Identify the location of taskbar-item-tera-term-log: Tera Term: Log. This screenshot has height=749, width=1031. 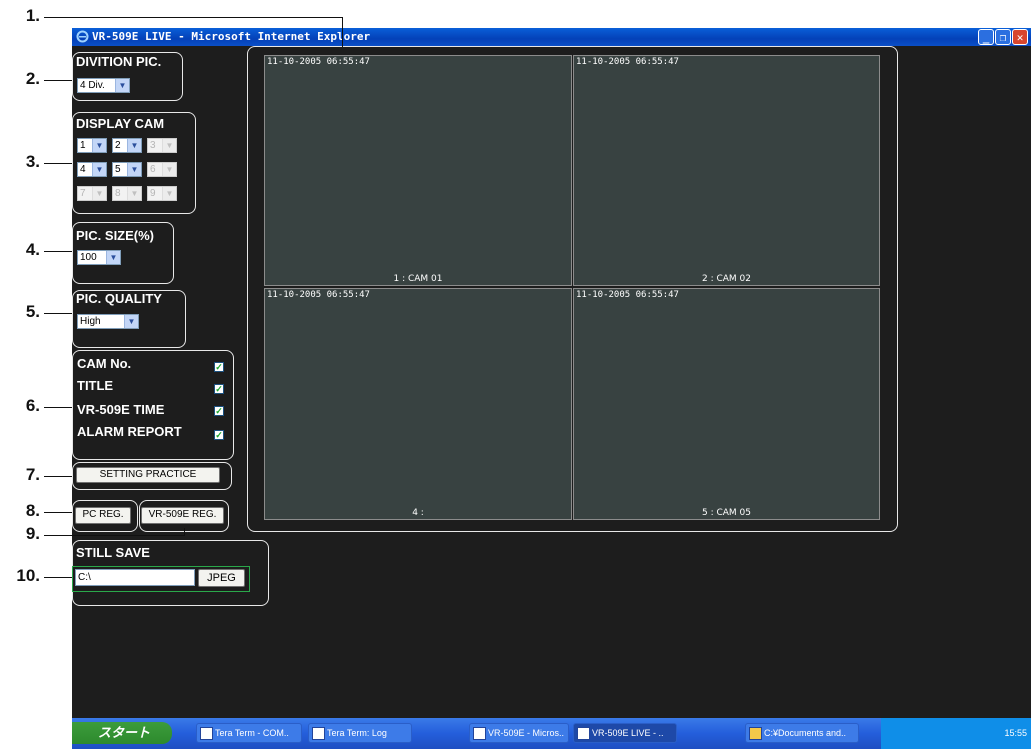
(360, 733).